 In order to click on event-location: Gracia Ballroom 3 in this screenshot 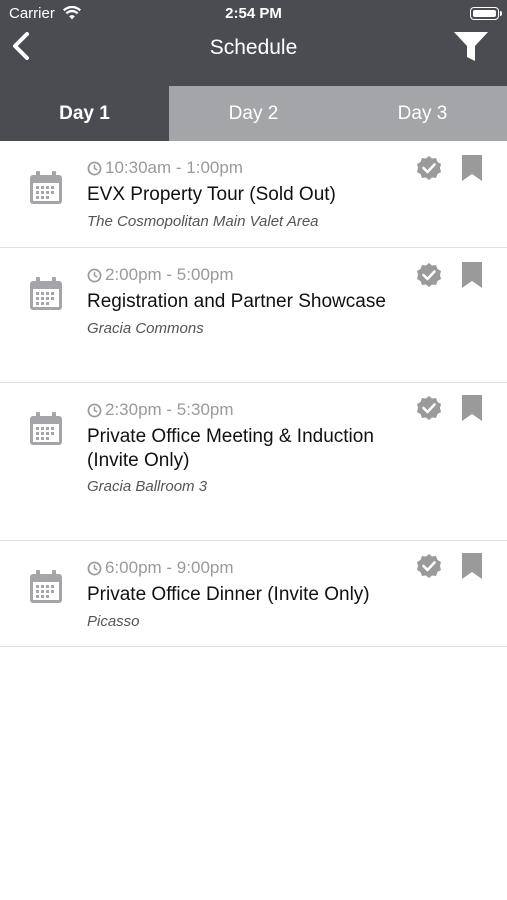, I will do `click(147, 486)`.